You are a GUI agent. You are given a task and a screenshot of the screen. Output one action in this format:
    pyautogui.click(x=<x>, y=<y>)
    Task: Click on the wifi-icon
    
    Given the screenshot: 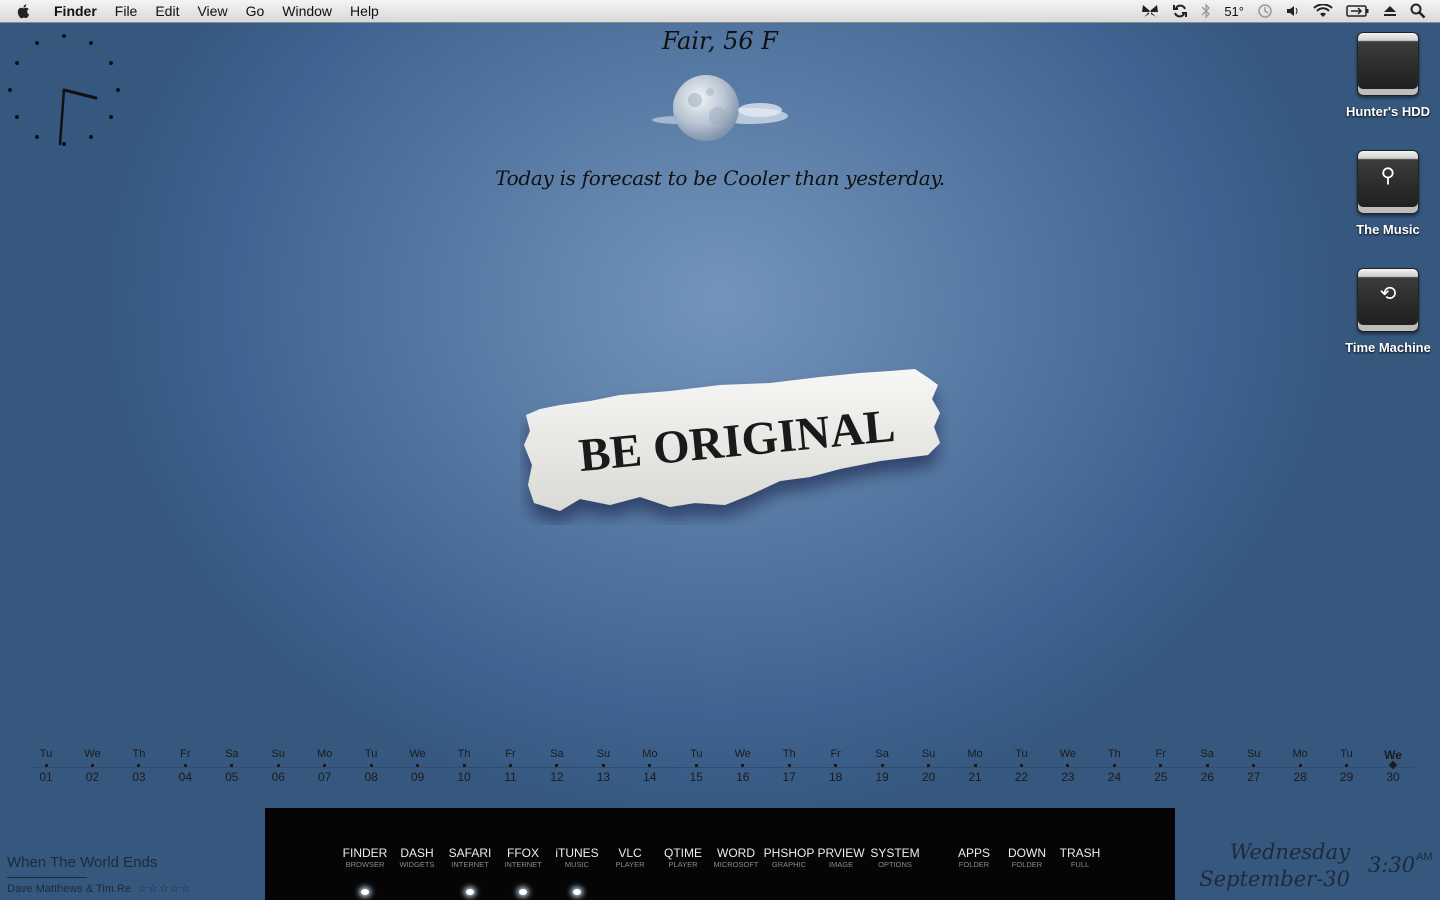 What is the action you would take?
    pyautogui.click(x=1323, y=11)
    